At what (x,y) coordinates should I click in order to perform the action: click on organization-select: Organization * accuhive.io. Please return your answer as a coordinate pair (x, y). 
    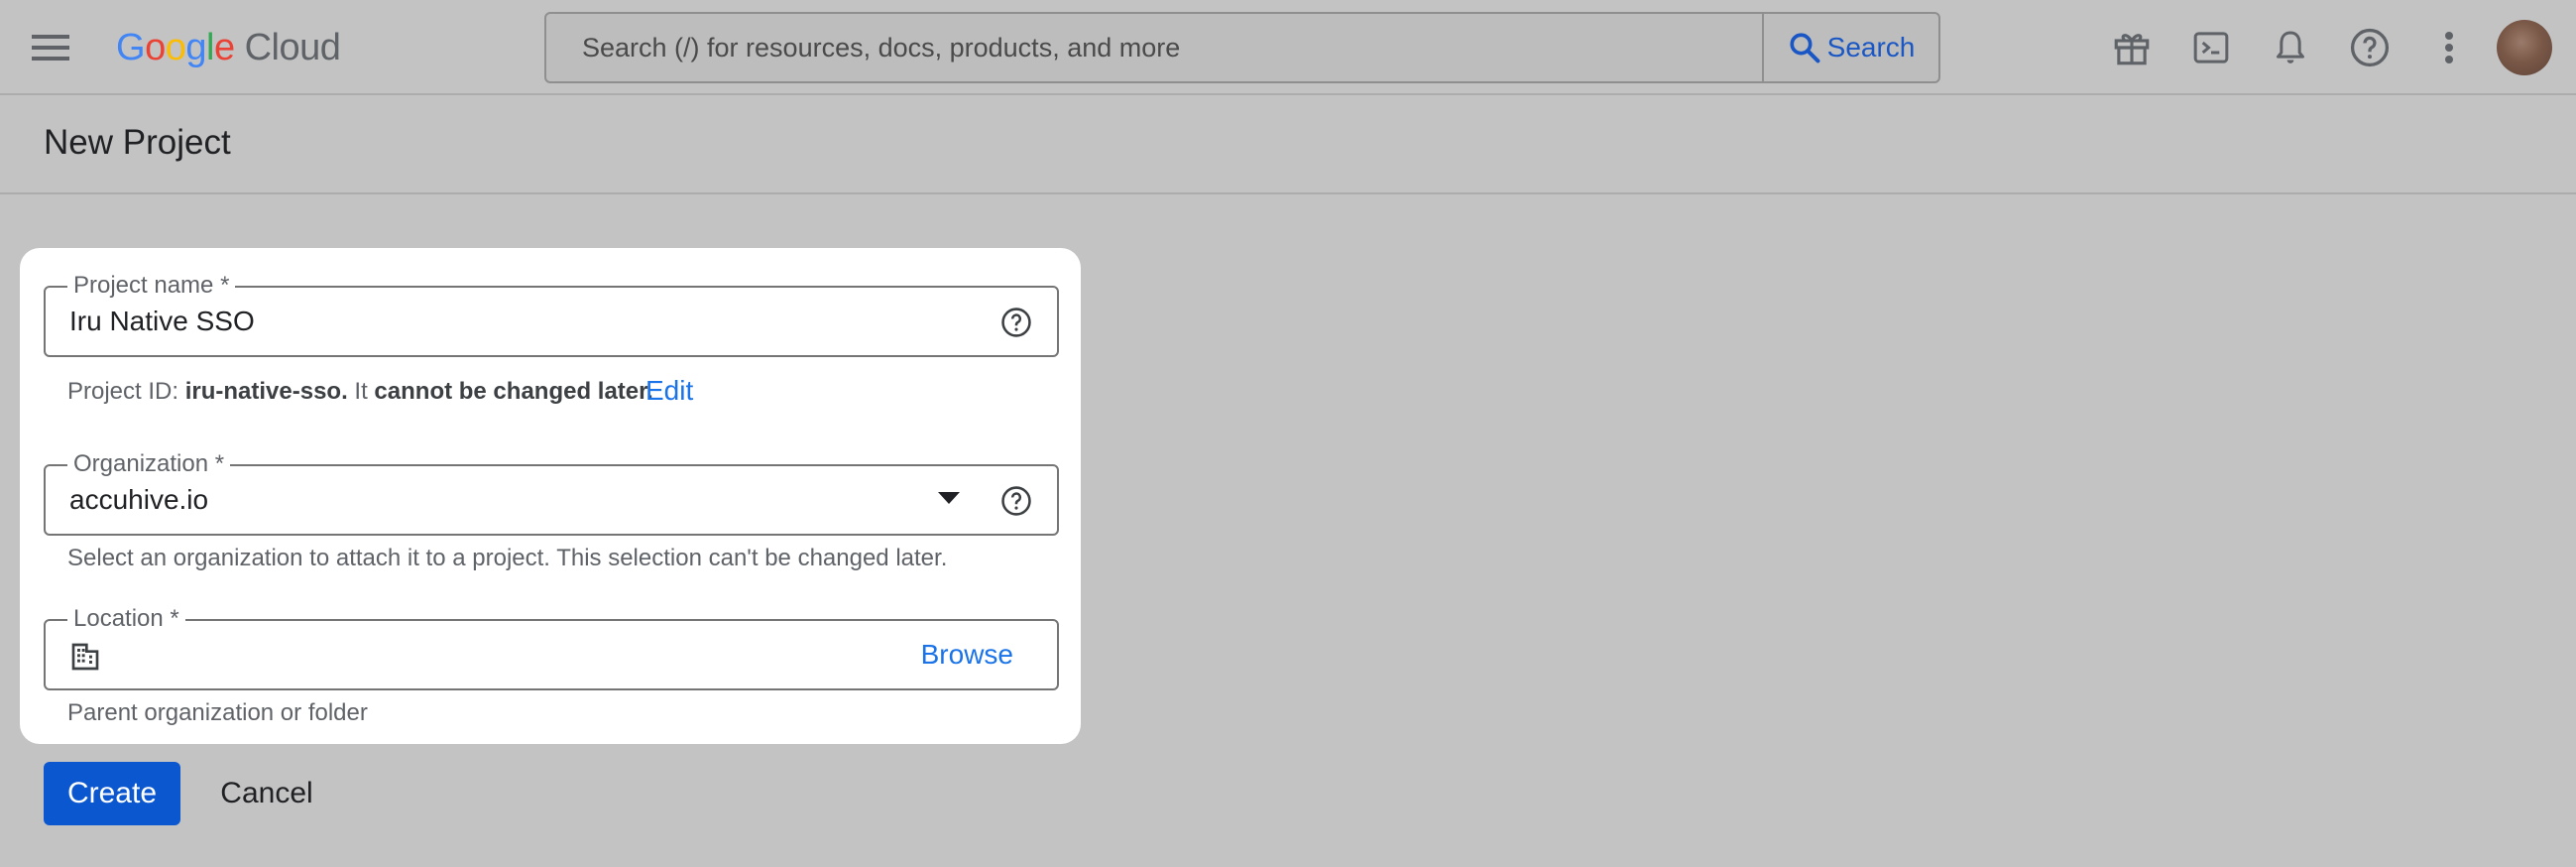
    Looking at the image, I should click on (551, 492).